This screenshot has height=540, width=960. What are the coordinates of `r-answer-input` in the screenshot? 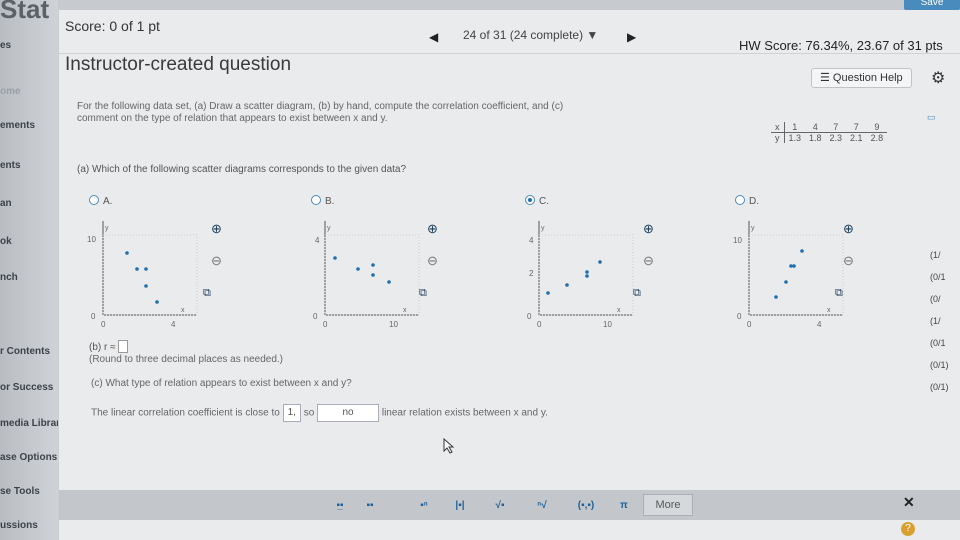 It's located at (123, 346).